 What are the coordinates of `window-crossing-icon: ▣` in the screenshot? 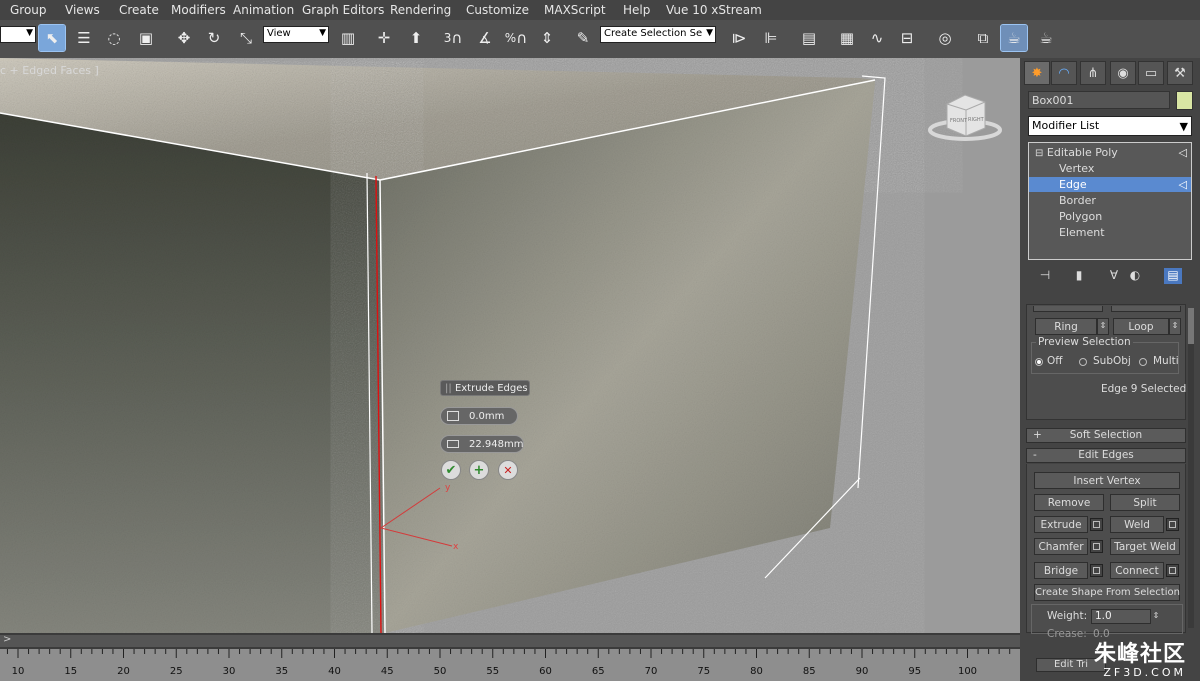 It's located at (146, 38).